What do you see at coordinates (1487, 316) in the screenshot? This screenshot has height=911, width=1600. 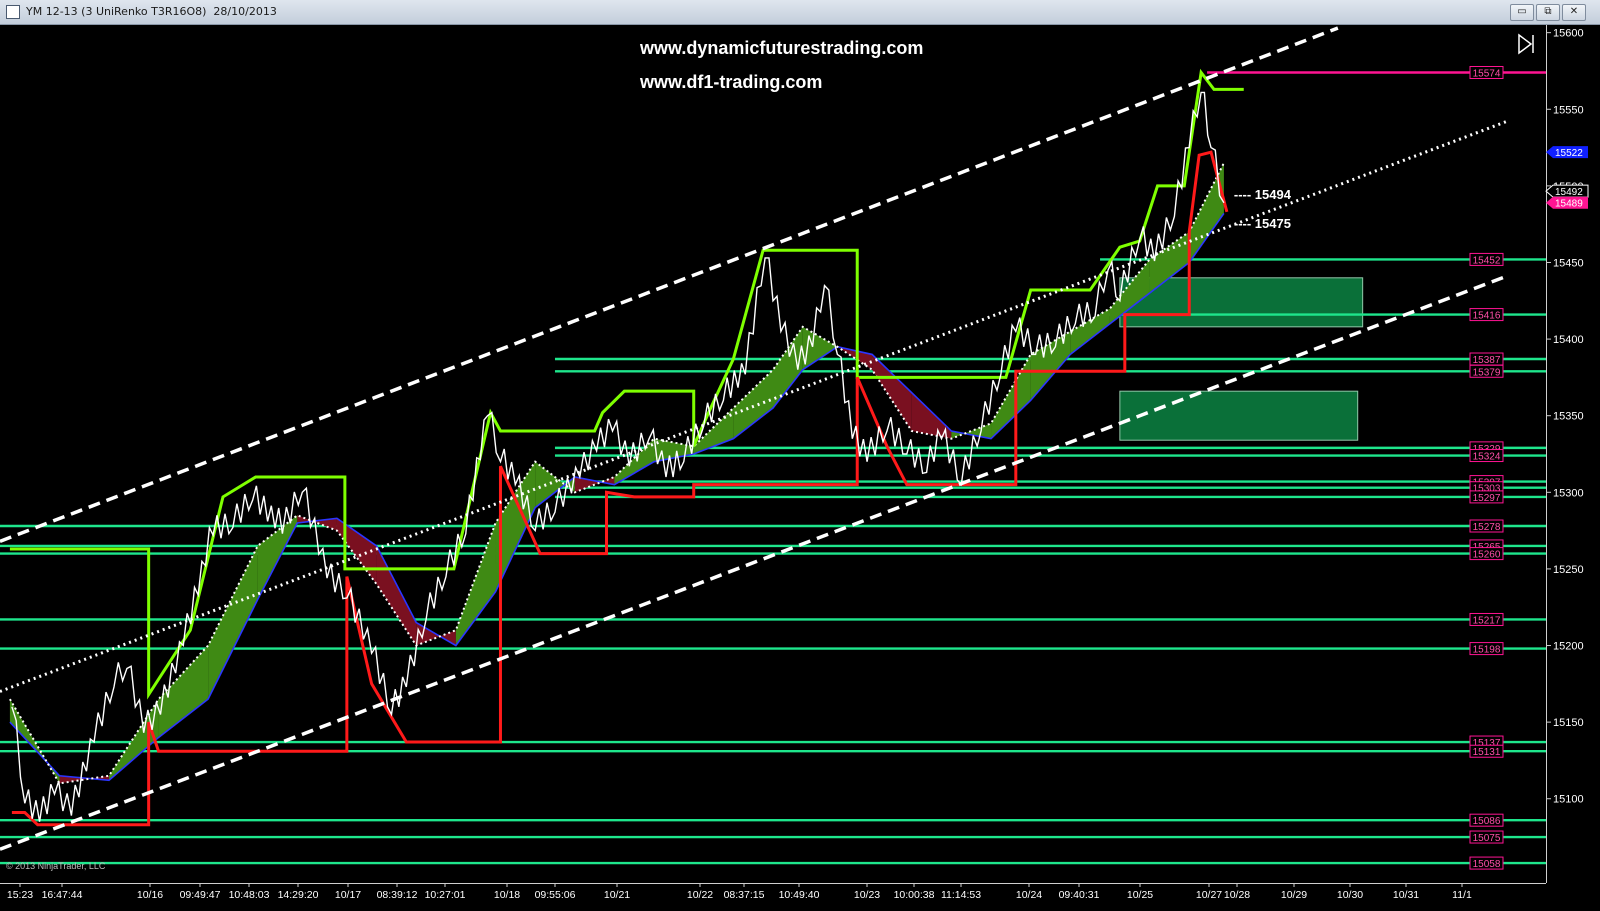 I see `level-label-15416: 15416` at bounding box center [1487, 316].